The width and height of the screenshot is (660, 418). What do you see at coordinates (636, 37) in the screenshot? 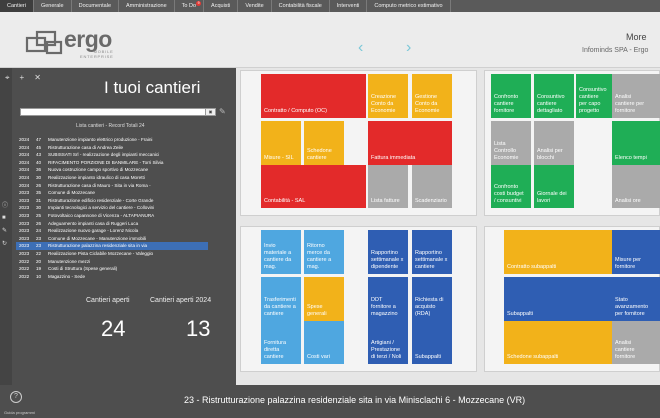
I see `more-label: More` at bounding box center [636, 37].